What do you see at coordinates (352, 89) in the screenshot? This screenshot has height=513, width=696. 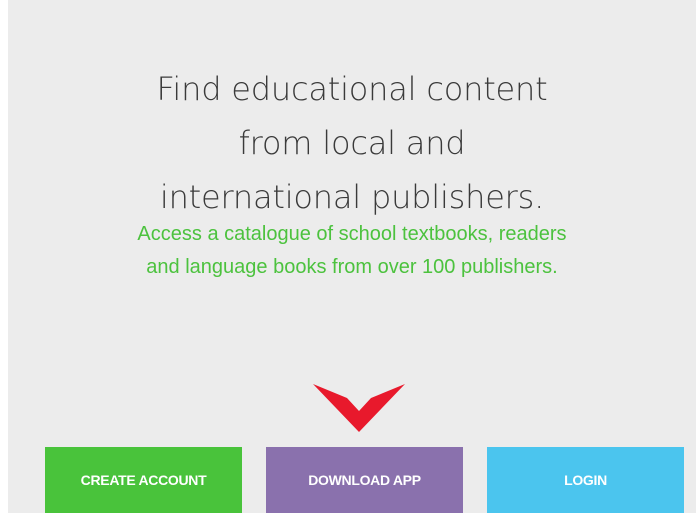 I see `hero-headline-line: Find educational content` at bounding box center [352, 89].